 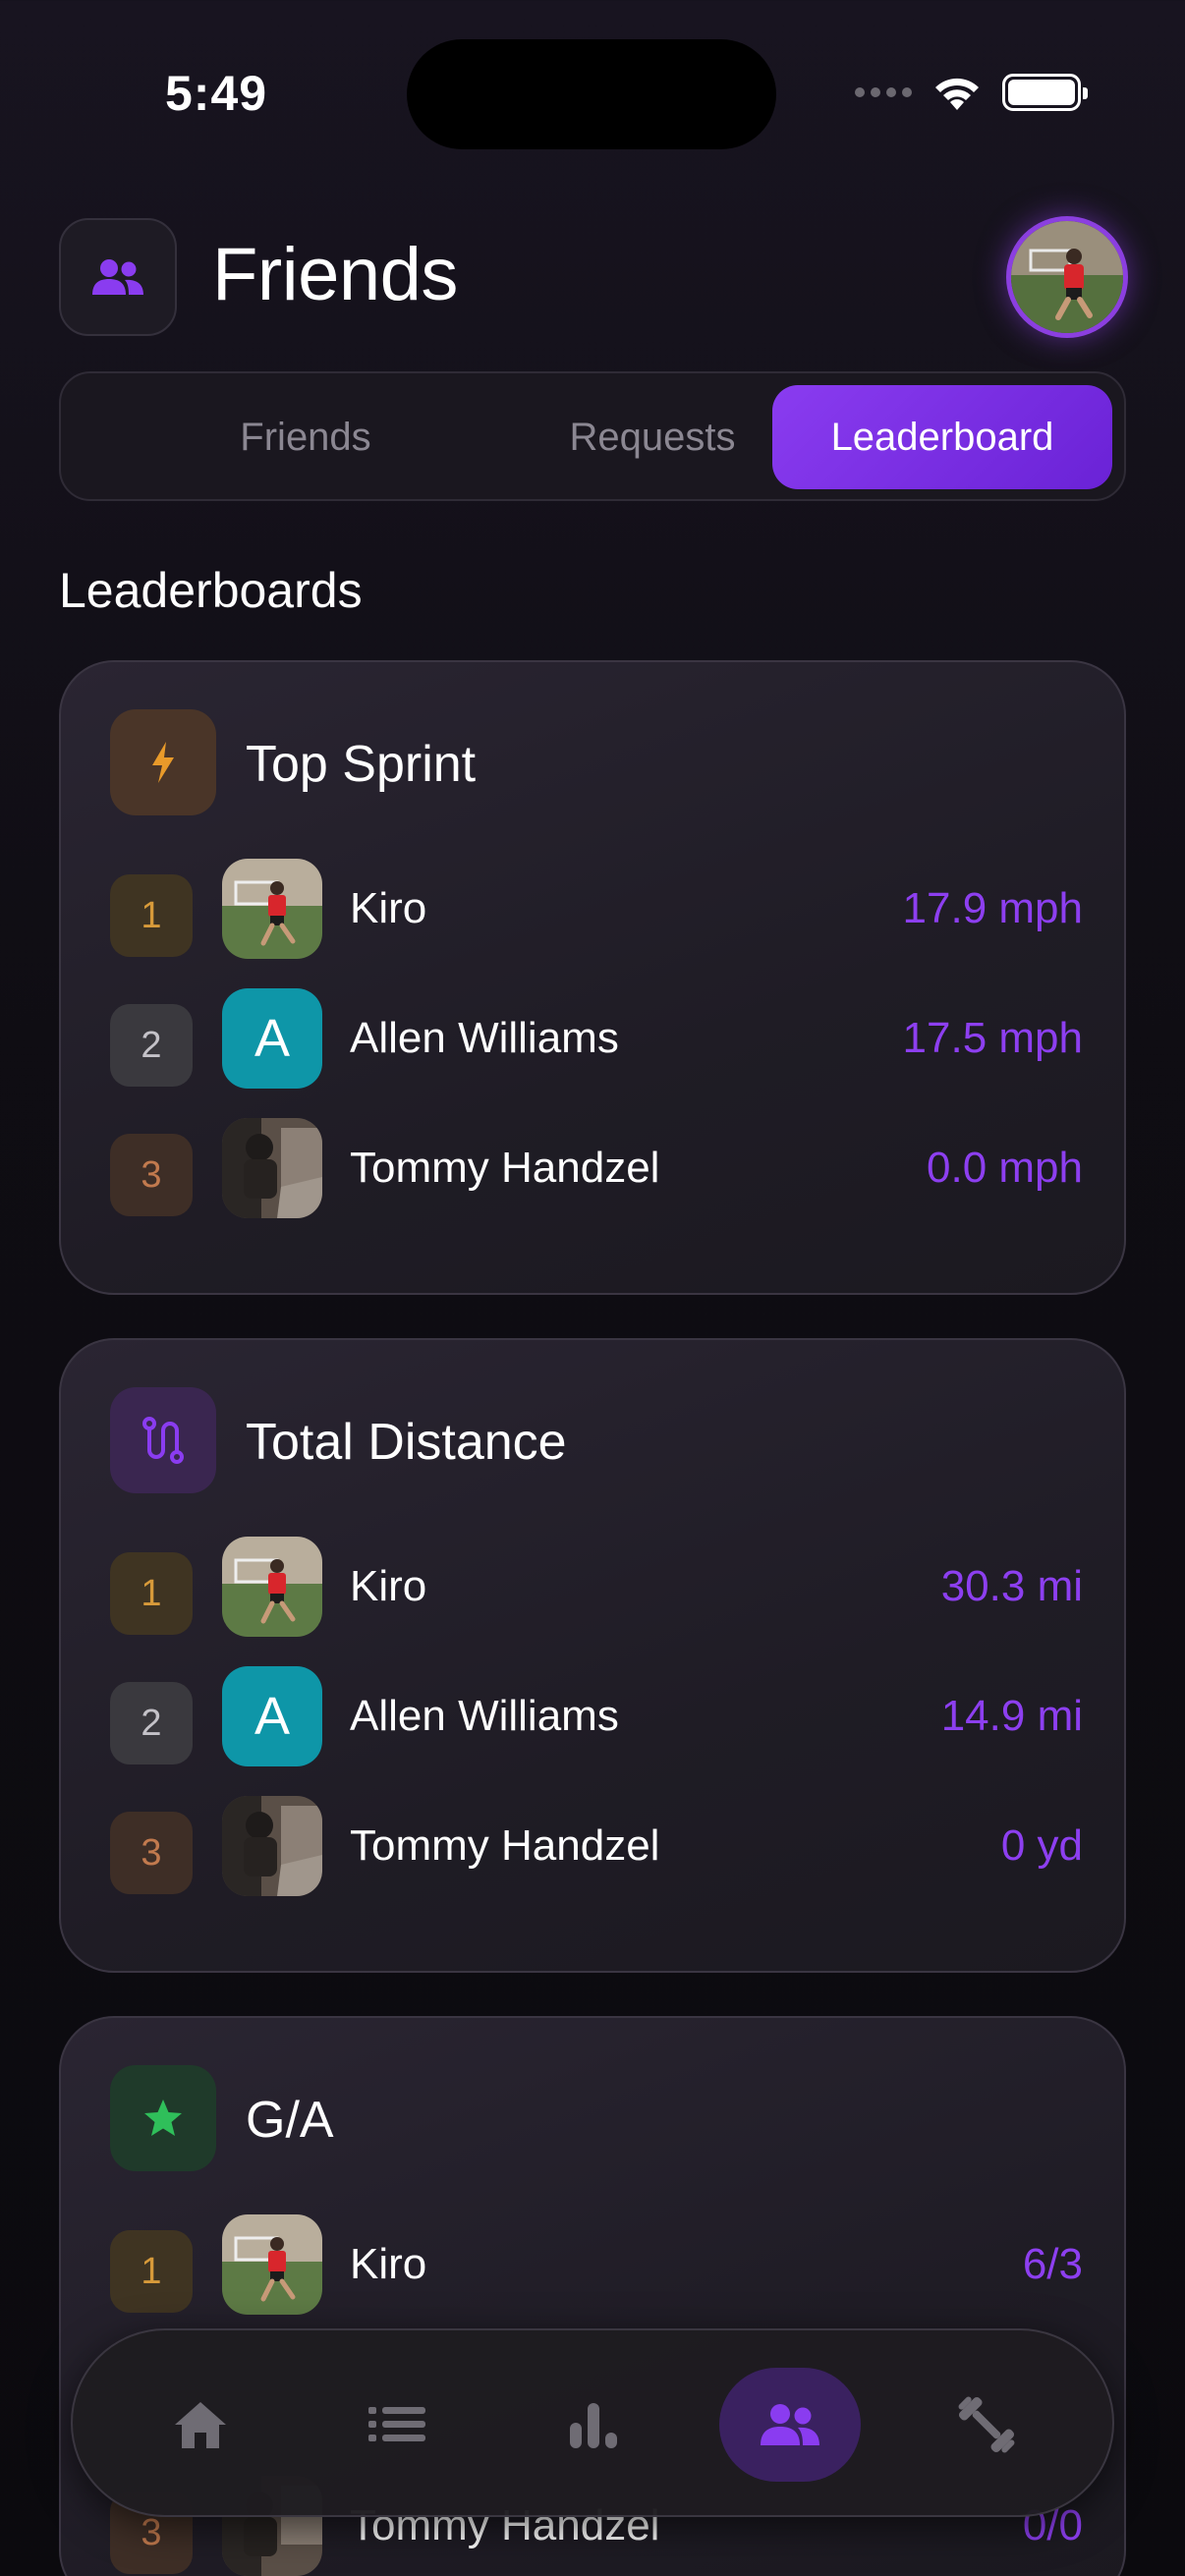 I want to click on page-title: Friends, so click(x=335, y=274).